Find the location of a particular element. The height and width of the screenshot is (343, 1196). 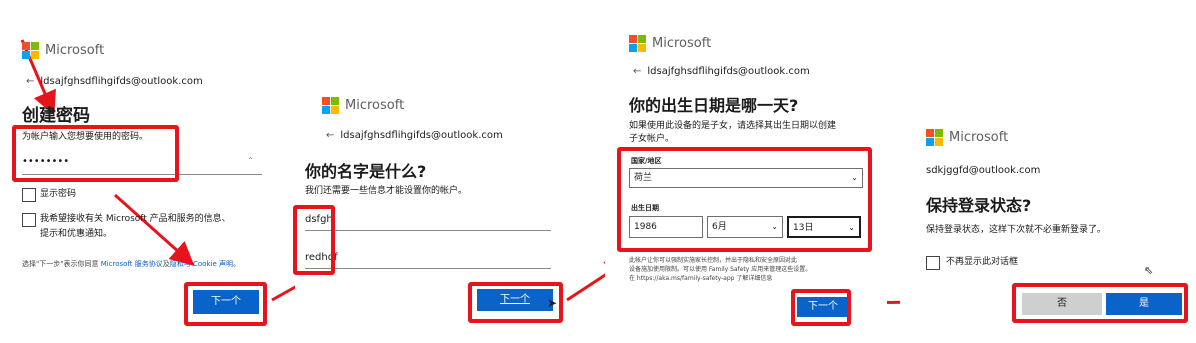

dont-show-again-checkbox is located at coordinates (933, 263).